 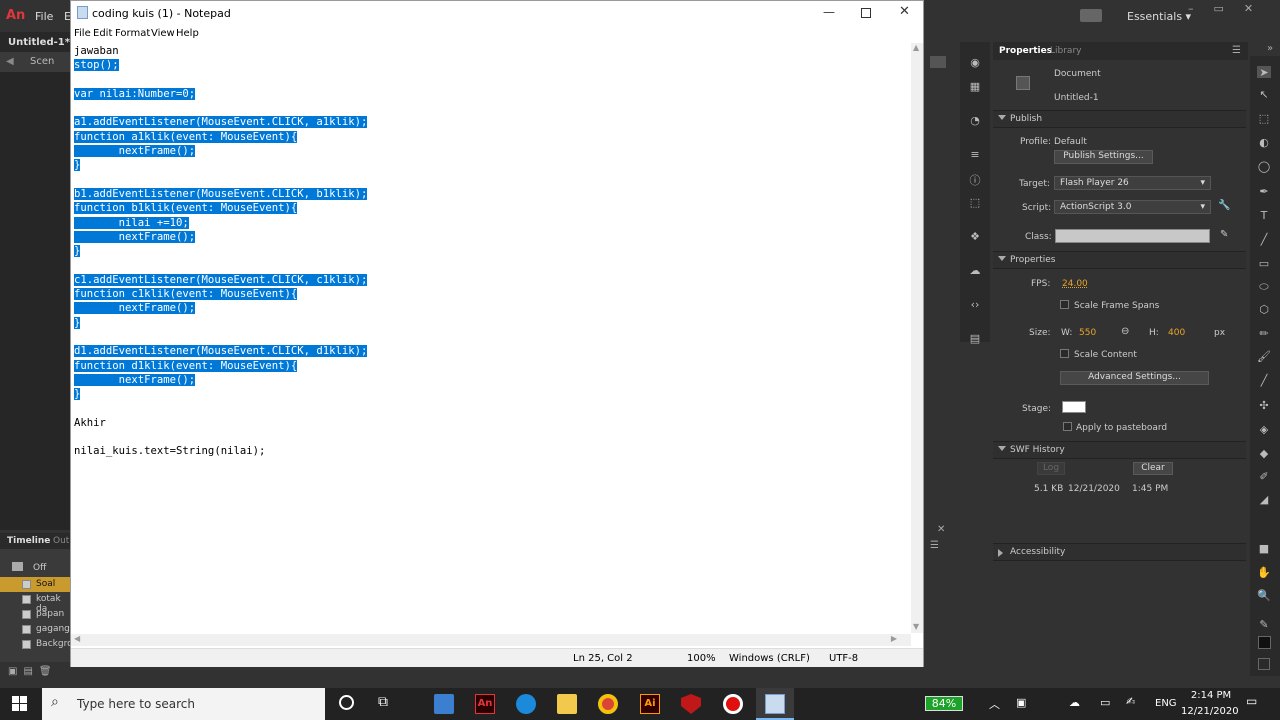 What do you see at coordinates (944, 703) in the screenshot?
I see `battery-indicator: 84%` at bounding box center [944, 703].